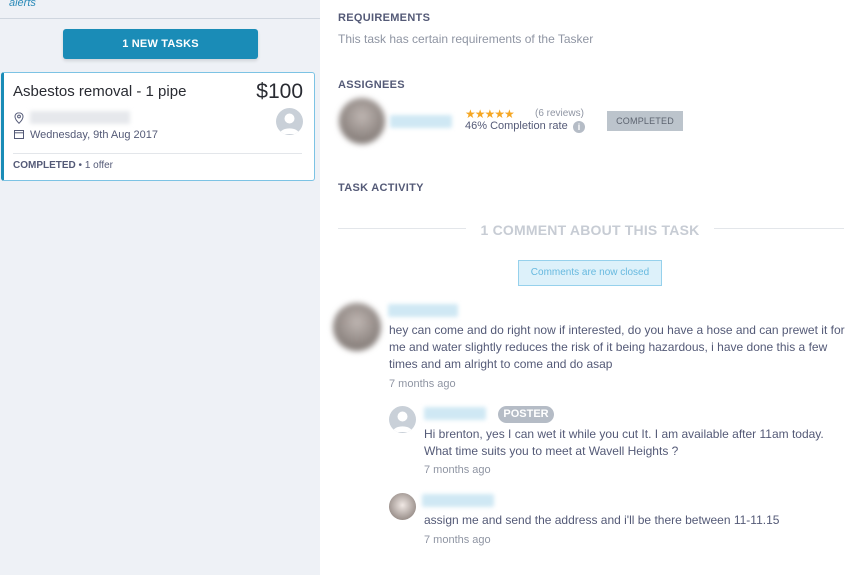 This screenshot has height=575, width=862. I want to click on requirements-heading: REQUIREMENTS, so click(384, 18).